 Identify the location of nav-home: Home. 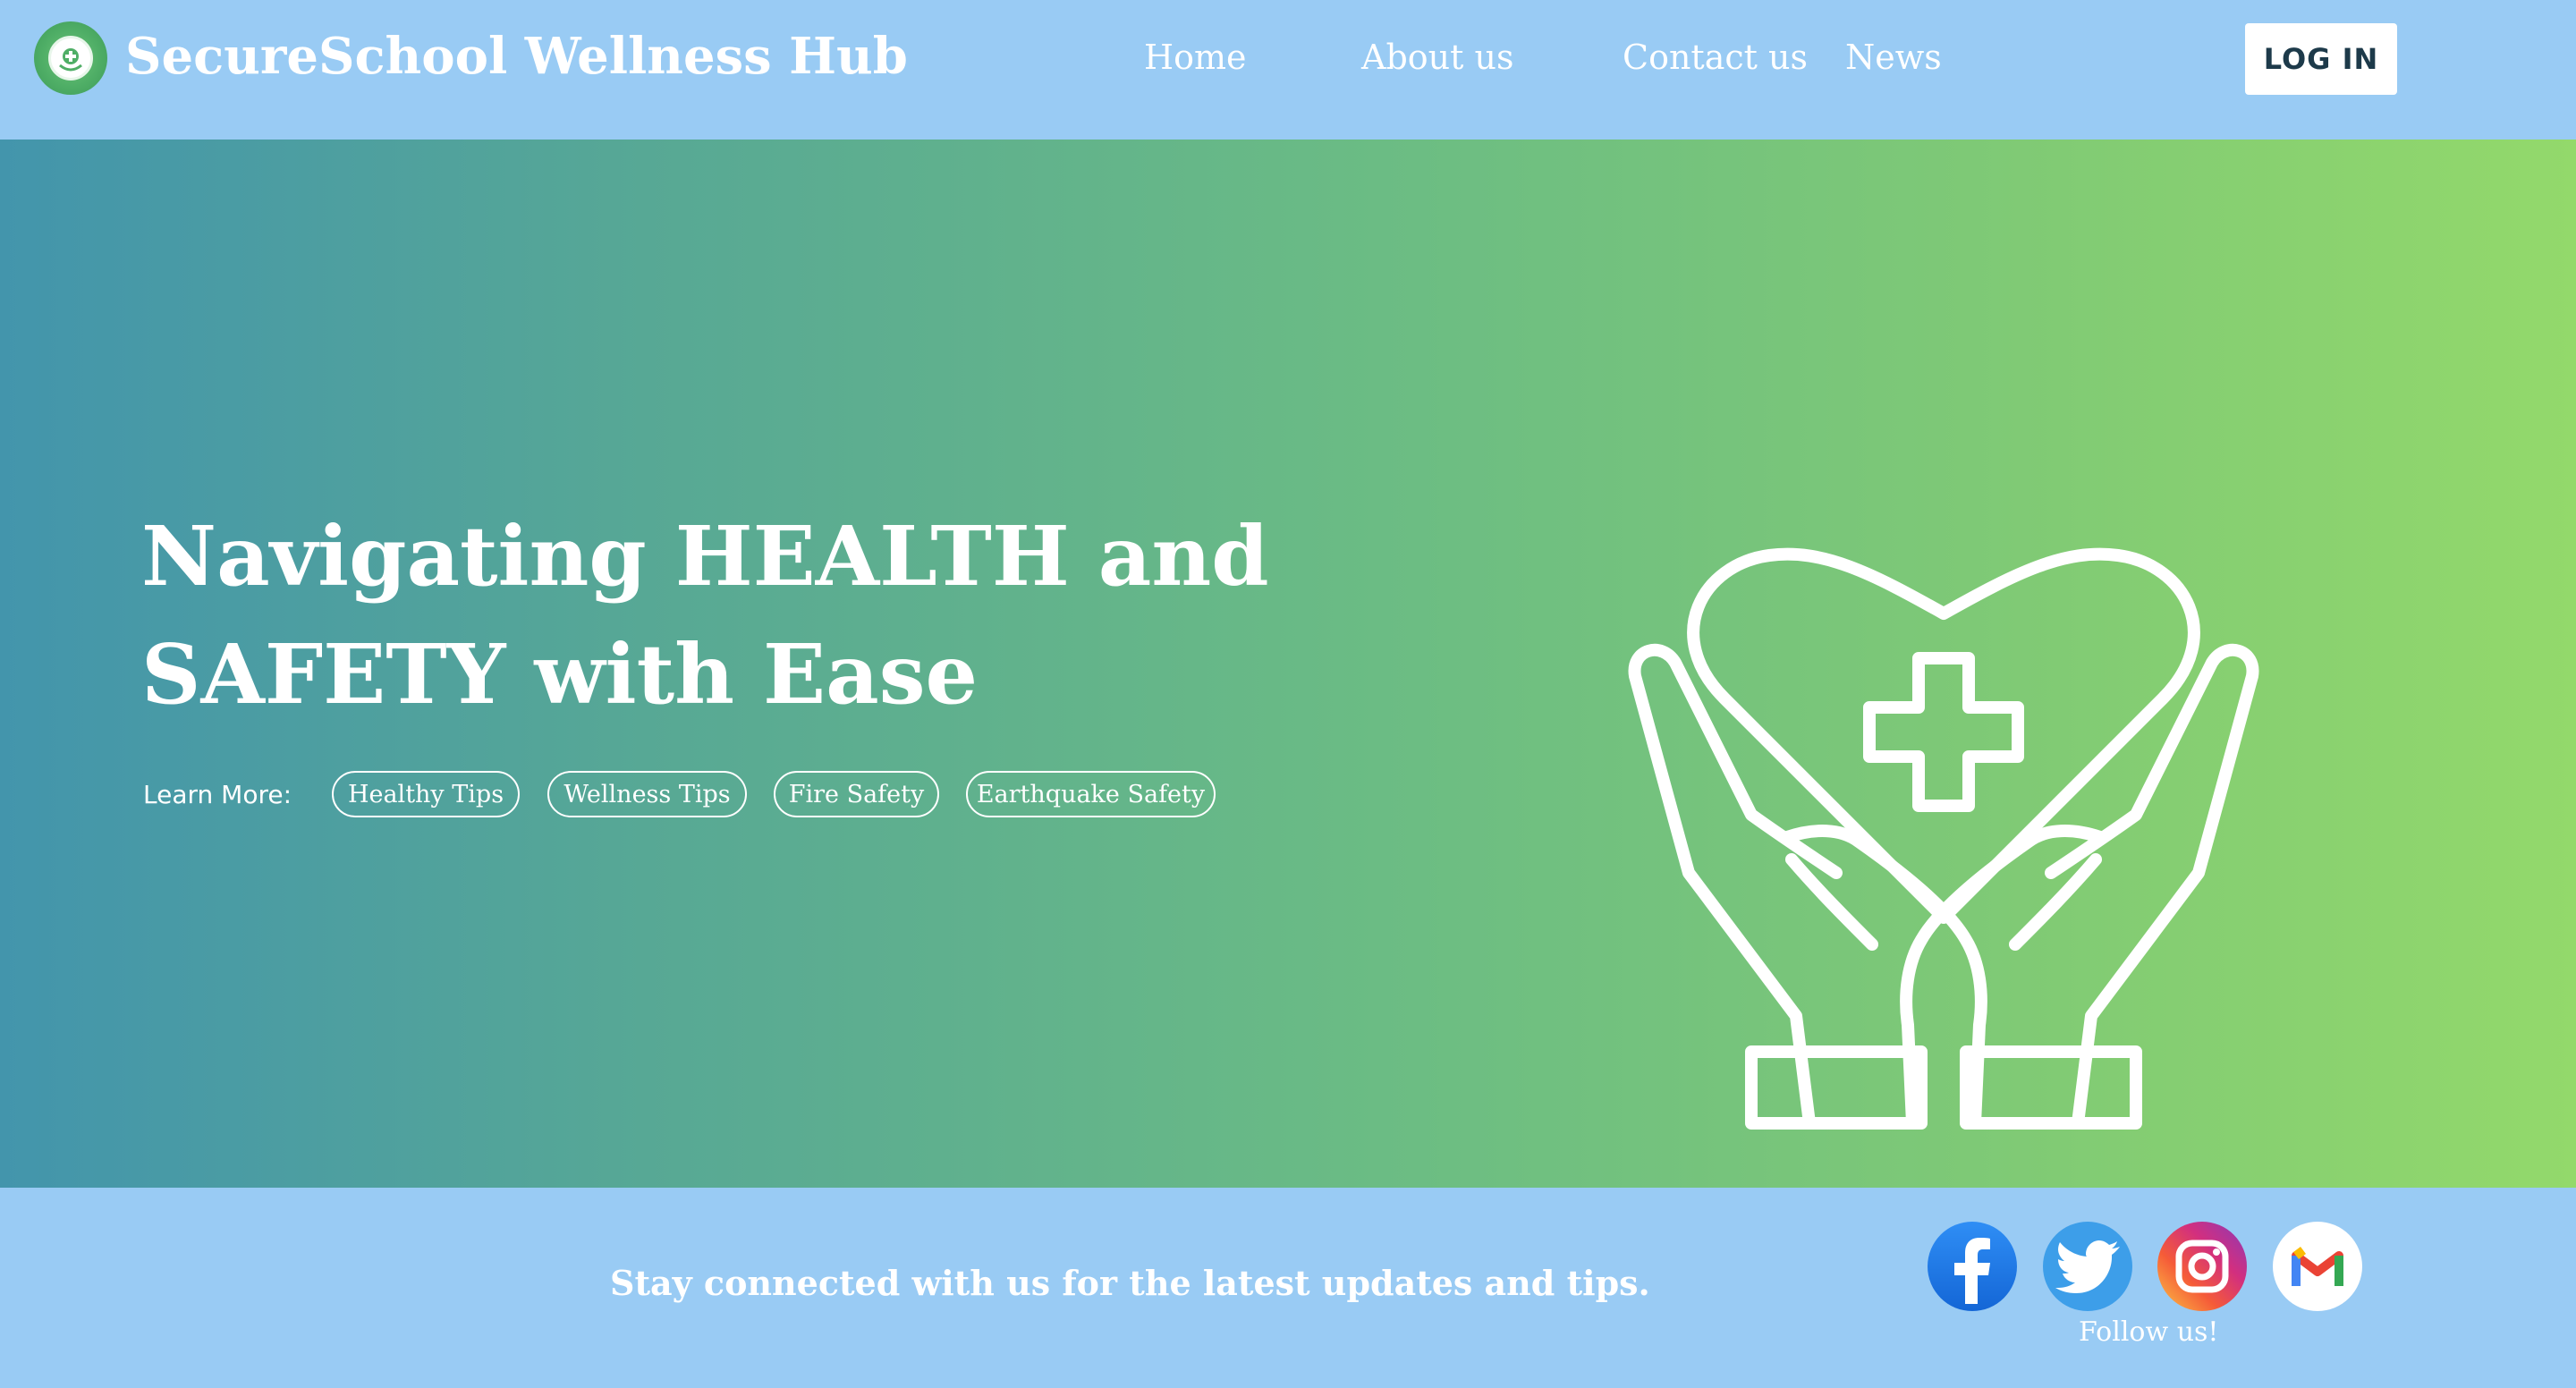
(1195, 58).